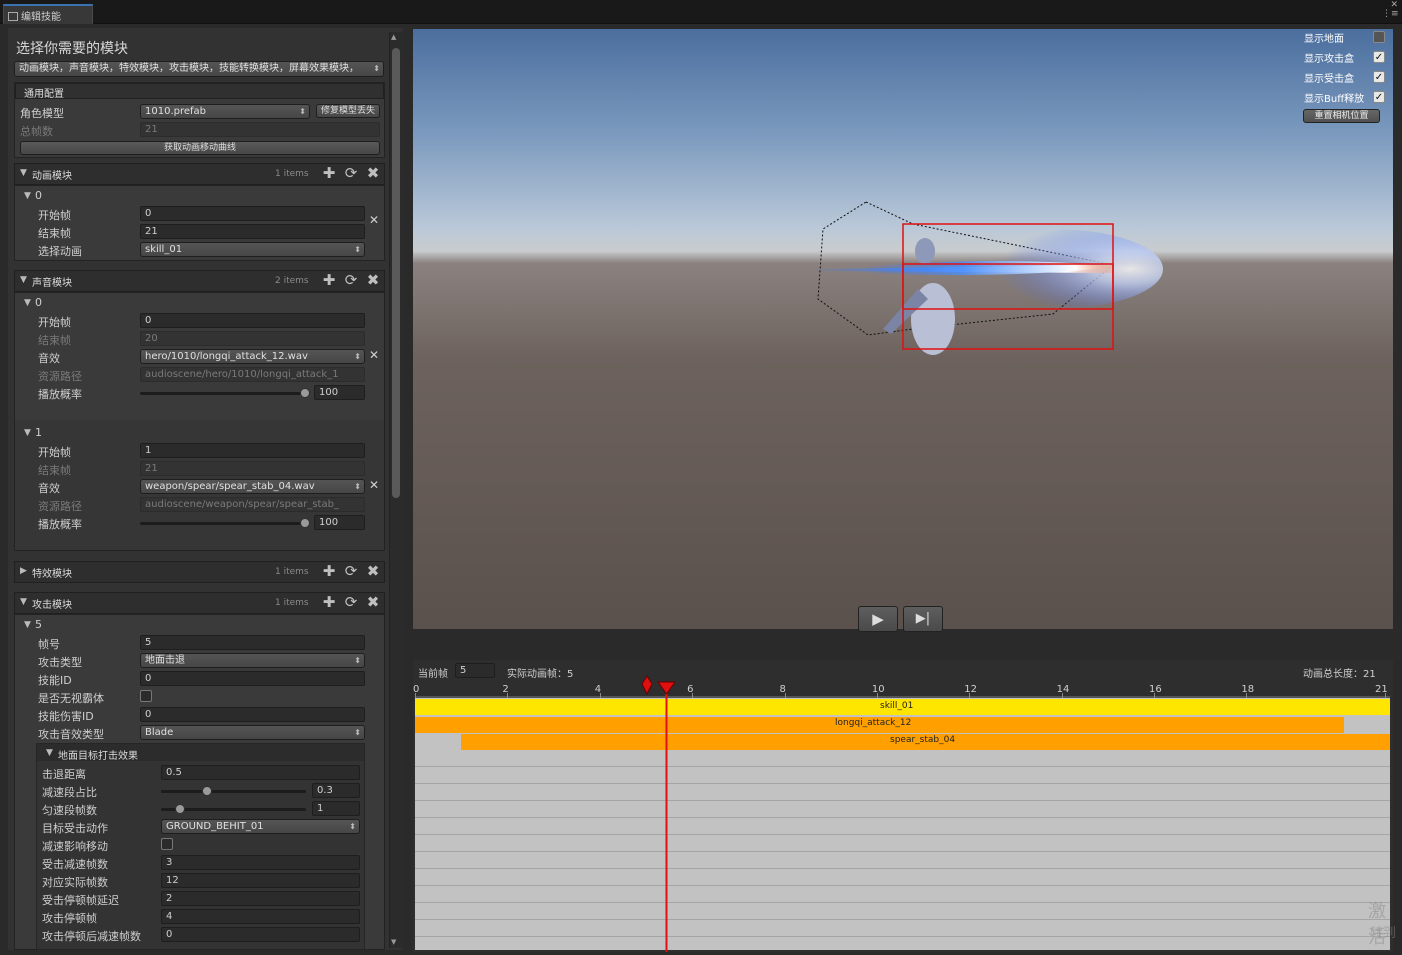 The height and width of the screenshot is (955, 1402). Describe the element at coordinates (660, 814) in the screenshot. I see `playhead` at that location.